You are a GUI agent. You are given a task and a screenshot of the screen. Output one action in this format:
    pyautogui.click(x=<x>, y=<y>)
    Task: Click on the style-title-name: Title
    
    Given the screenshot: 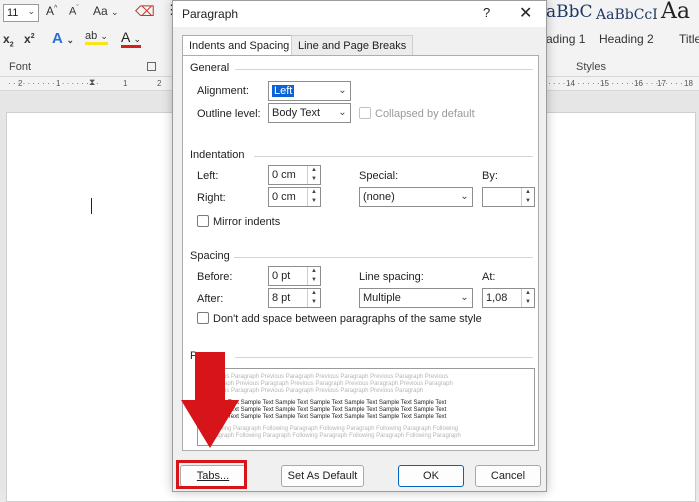 What is the action you would take?
    pyautogui.click(x=689, y=39)
    